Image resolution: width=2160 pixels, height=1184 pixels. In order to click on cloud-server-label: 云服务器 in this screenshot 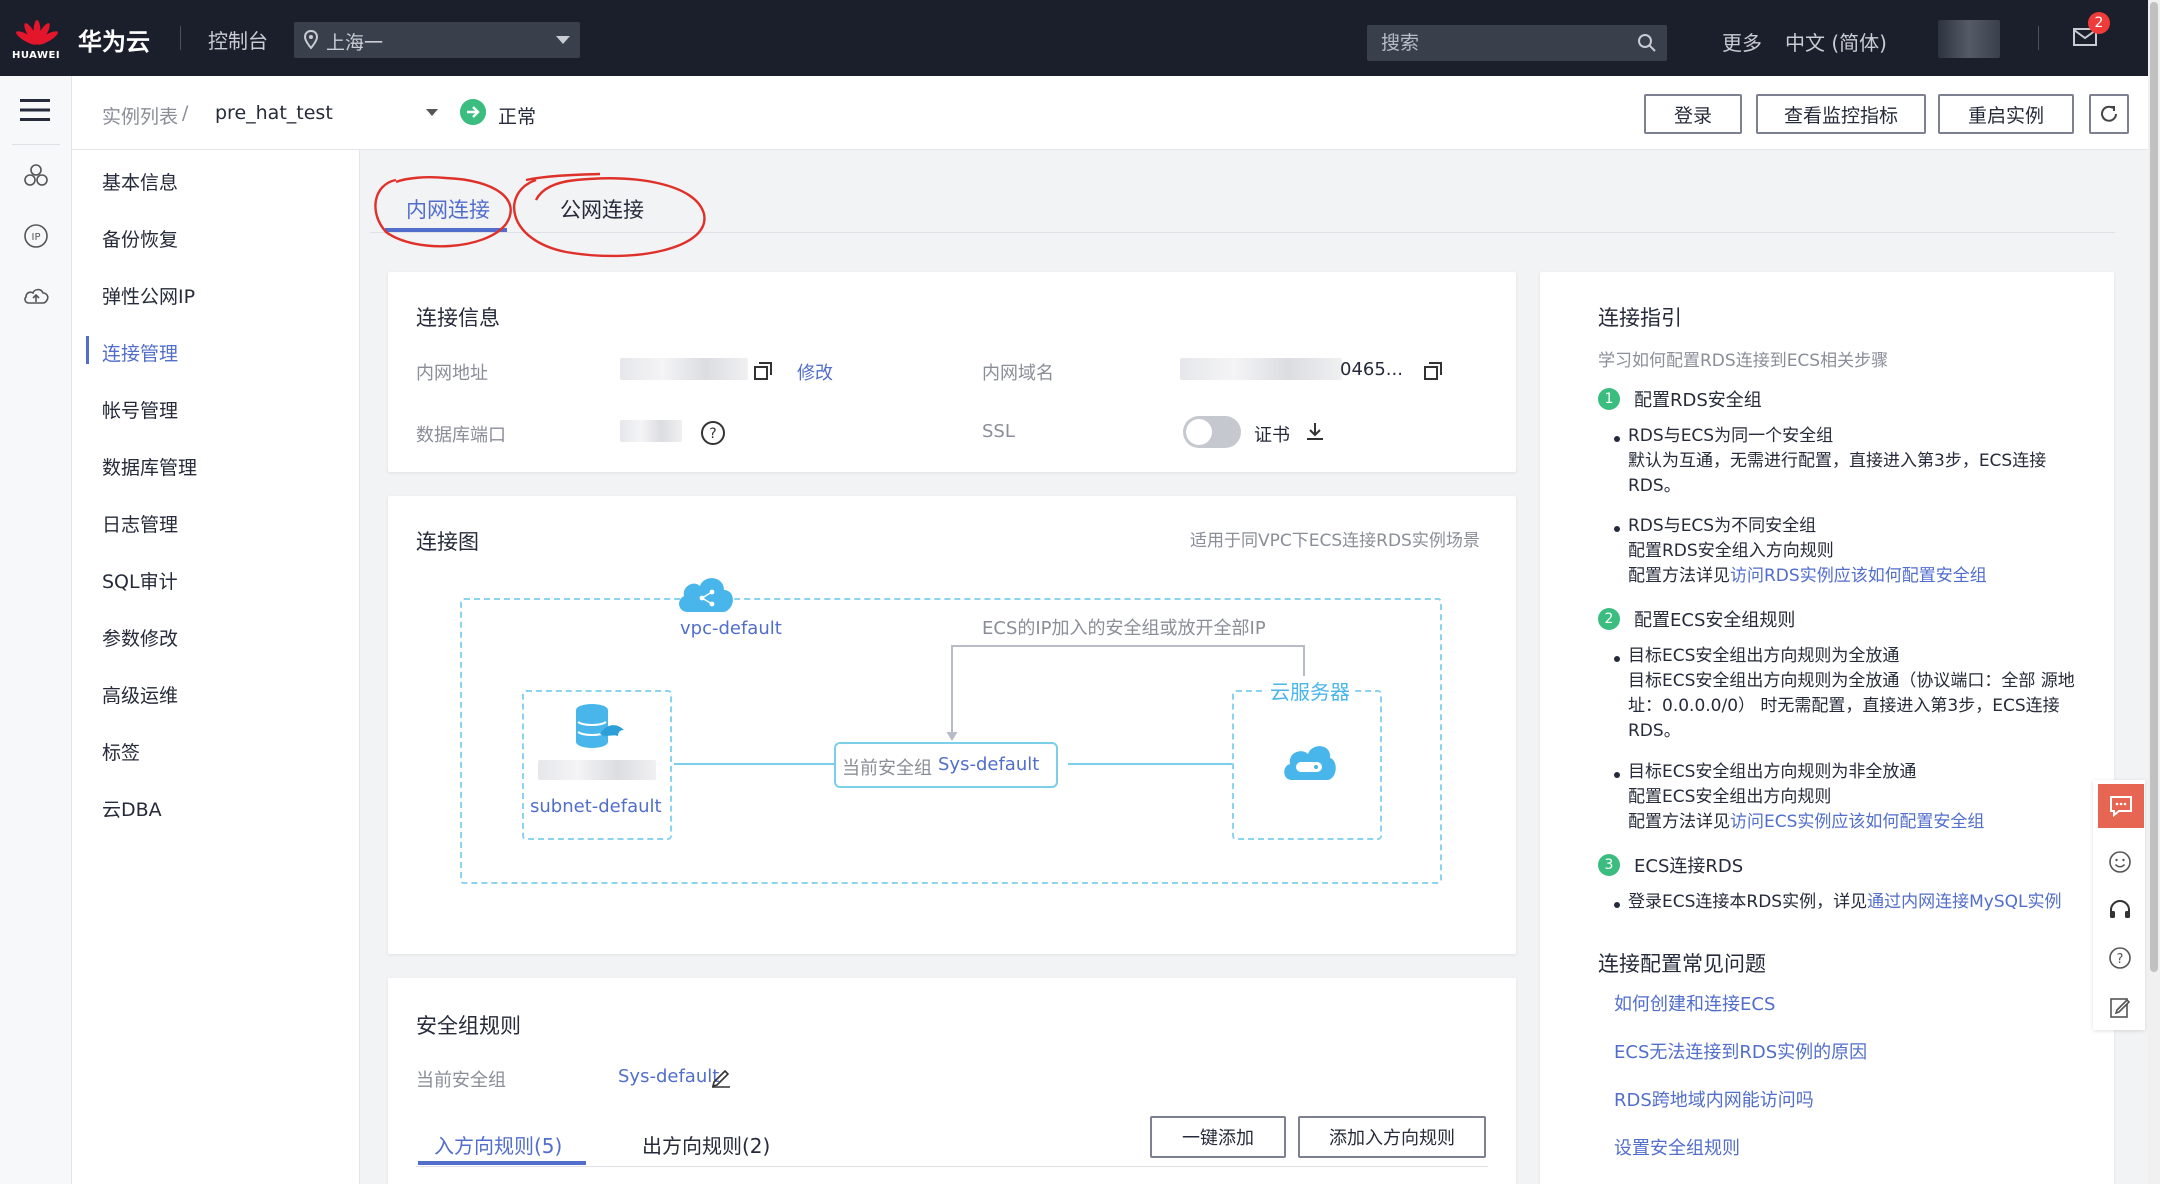, I will do `click(1310, 690)`.